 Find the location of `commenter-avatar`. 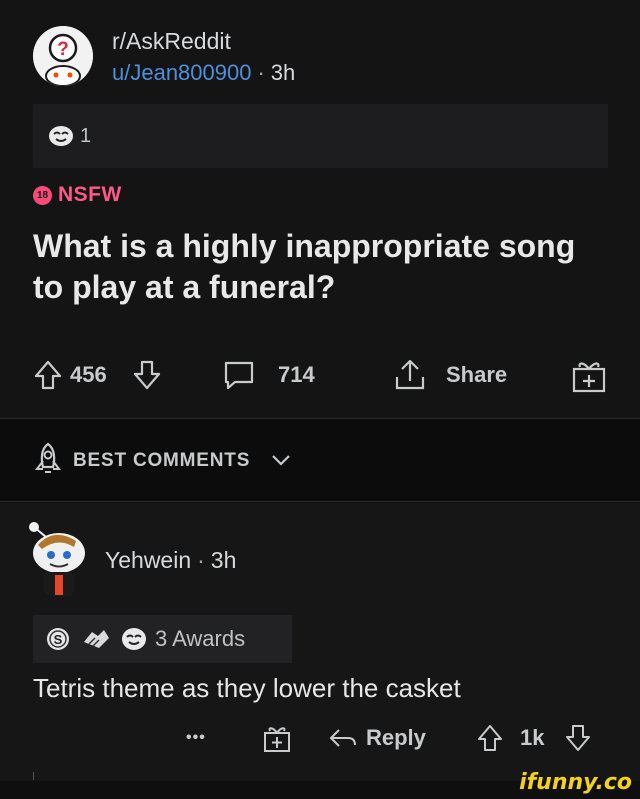

commenter-avatar is located at coordinates (57, 557).